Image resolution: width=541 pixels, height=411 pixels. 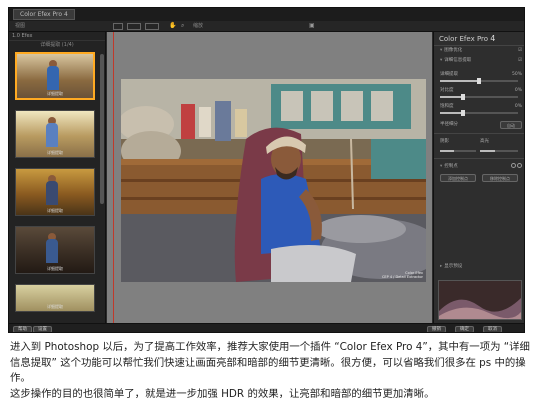 What do you see at coordinates (458, 178) in the screenshot?
I see `add-control-point-button: 添加控制点` at bounding box center [458, 178].